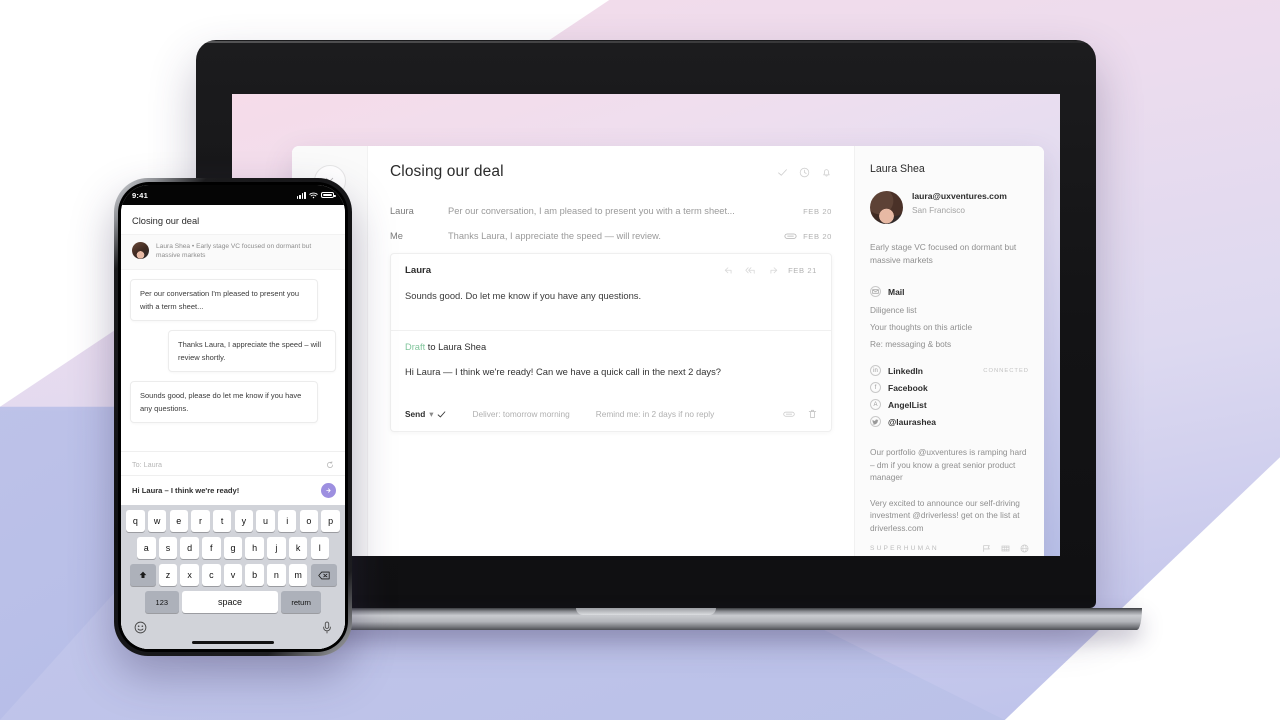 The height and width of the screenshot is (720, 1280). What do you see at coordinates (211, 575) in the screenshot?
I see `key-c: c` at bounding box center [211, 575].